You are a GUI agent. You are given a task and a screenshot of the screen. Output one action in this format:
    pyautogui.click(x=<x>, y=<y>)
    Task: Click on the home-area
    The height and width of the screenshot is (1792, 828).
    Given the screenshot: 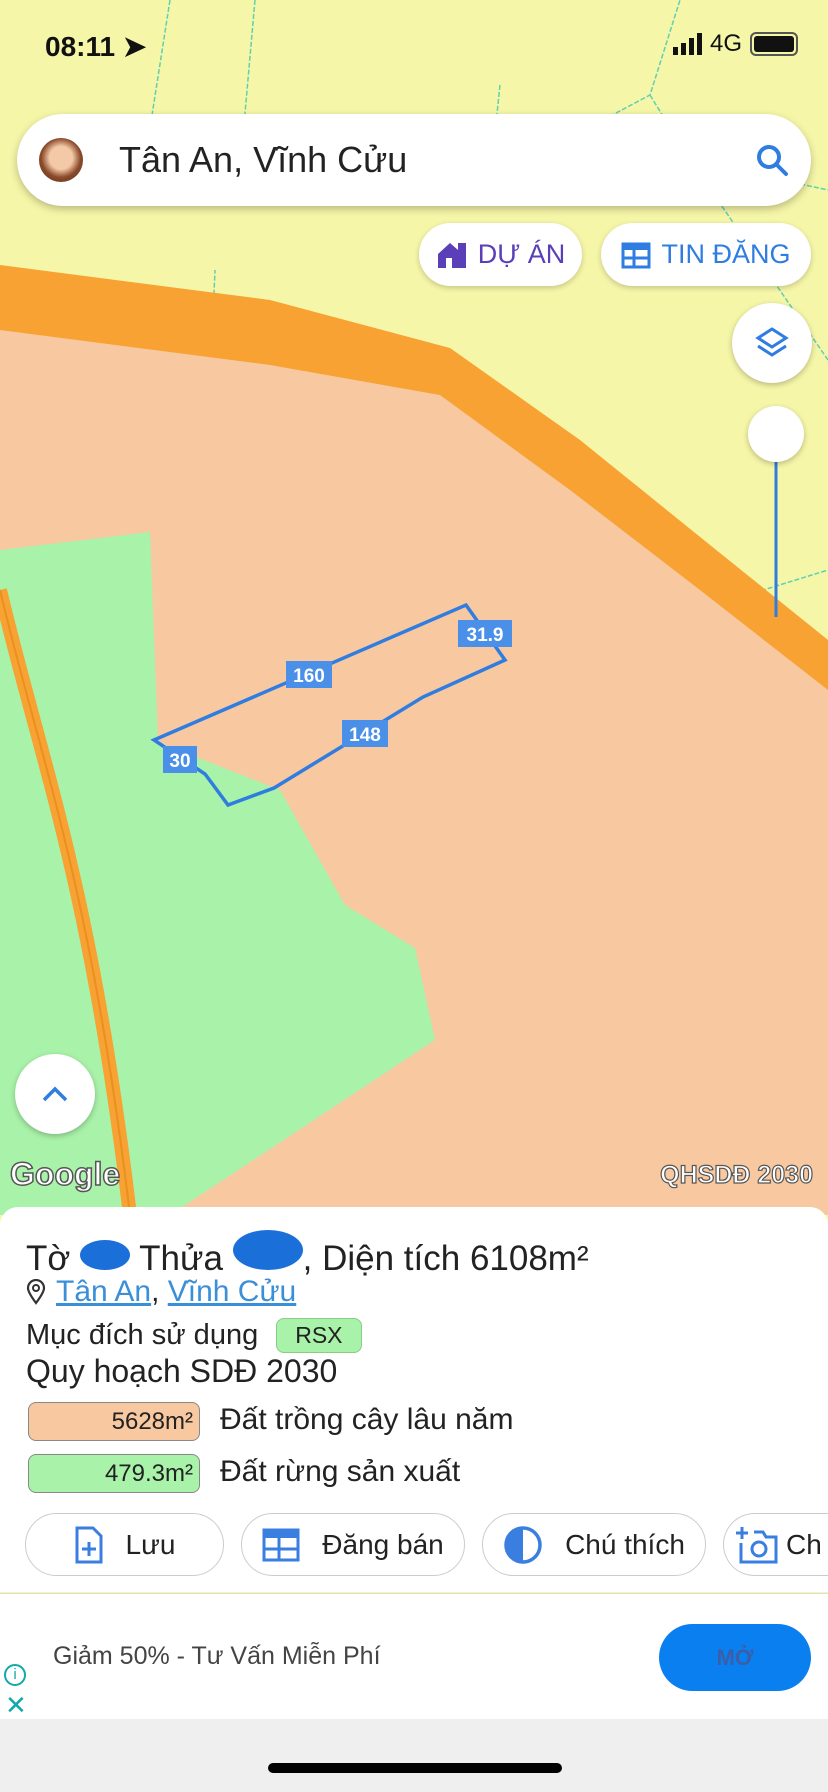 What is the action you would take?
    pyautogui.click(x=414, y=1755)
    